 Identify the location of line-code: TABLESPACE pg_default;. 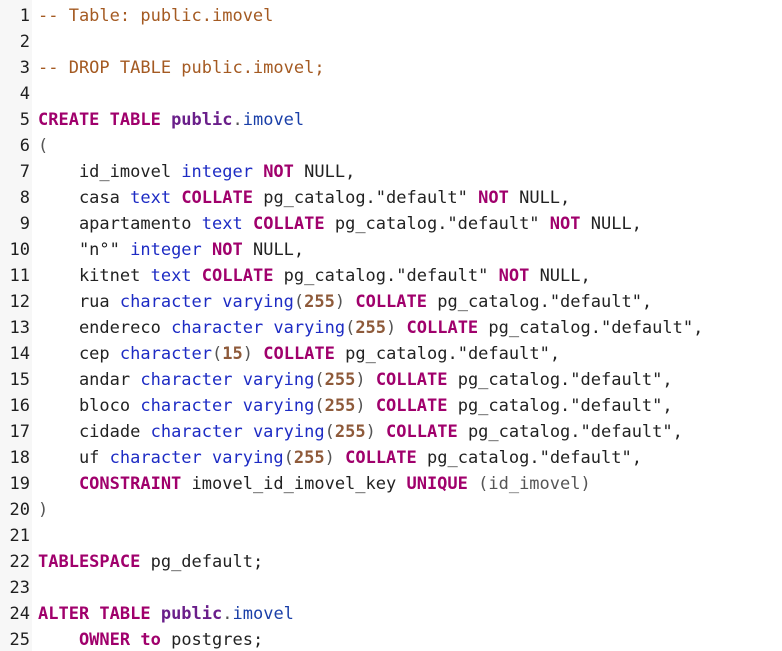
(150, 562).